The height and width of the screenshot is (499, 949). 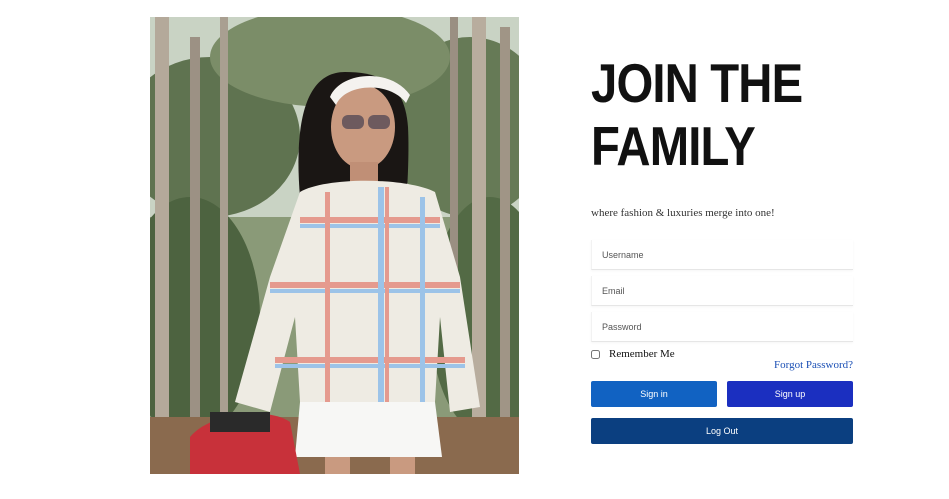 I want to click on remember-me-checkbox, so click(x=595, y=354).